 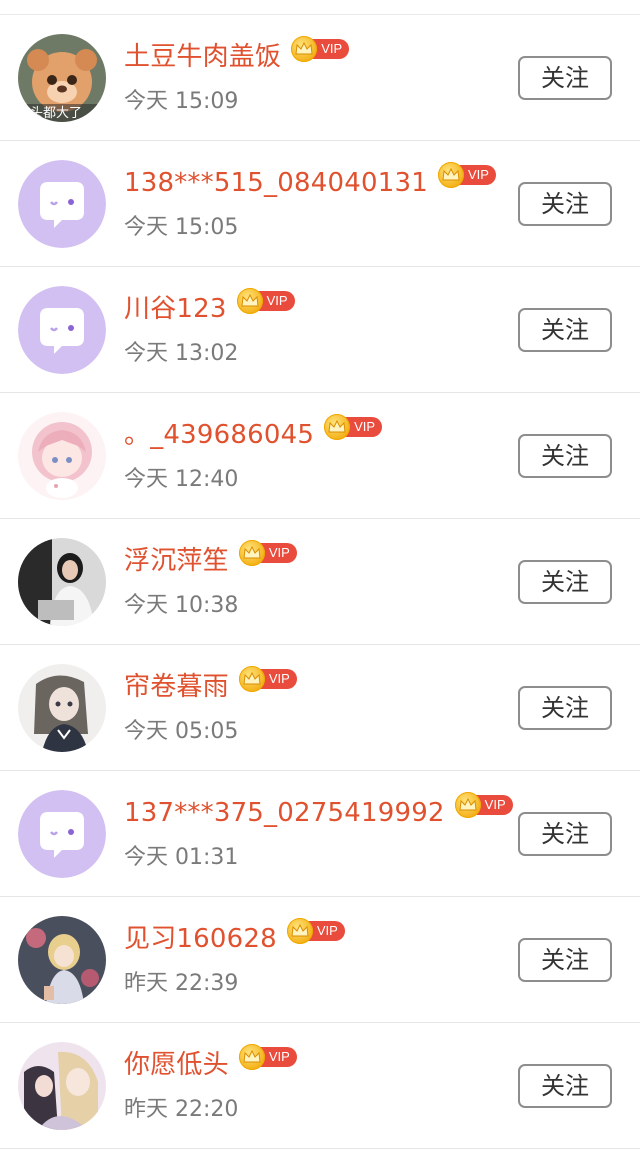 I want to click on username: 浮沉萍笙, so click(x=176, y=561).